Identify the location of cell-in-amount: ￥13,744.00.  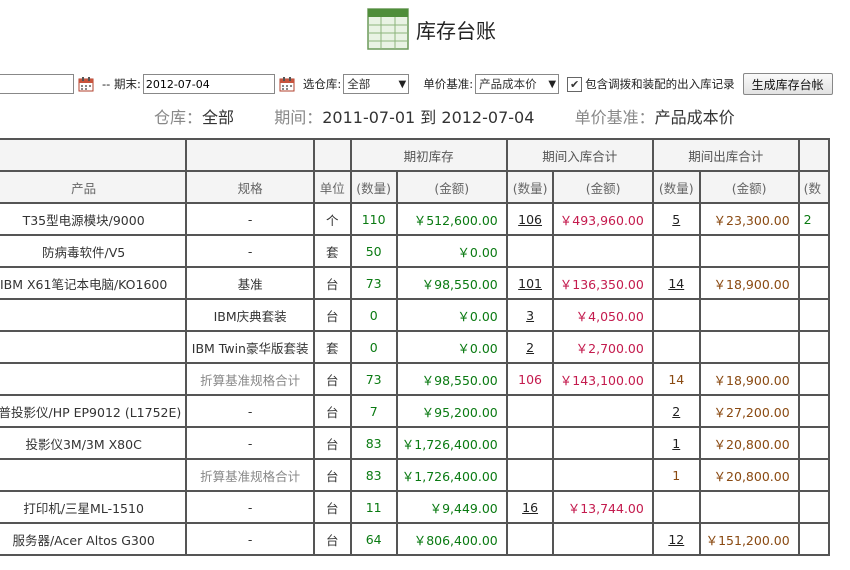
(603, 507).